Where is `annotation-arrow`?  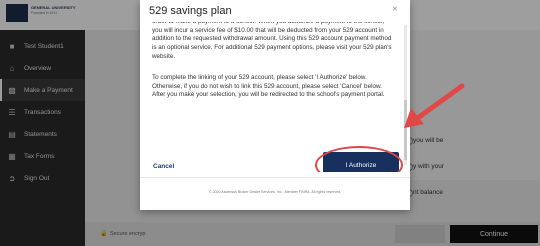 annotation-arrow is located at coordinates (434, 105).